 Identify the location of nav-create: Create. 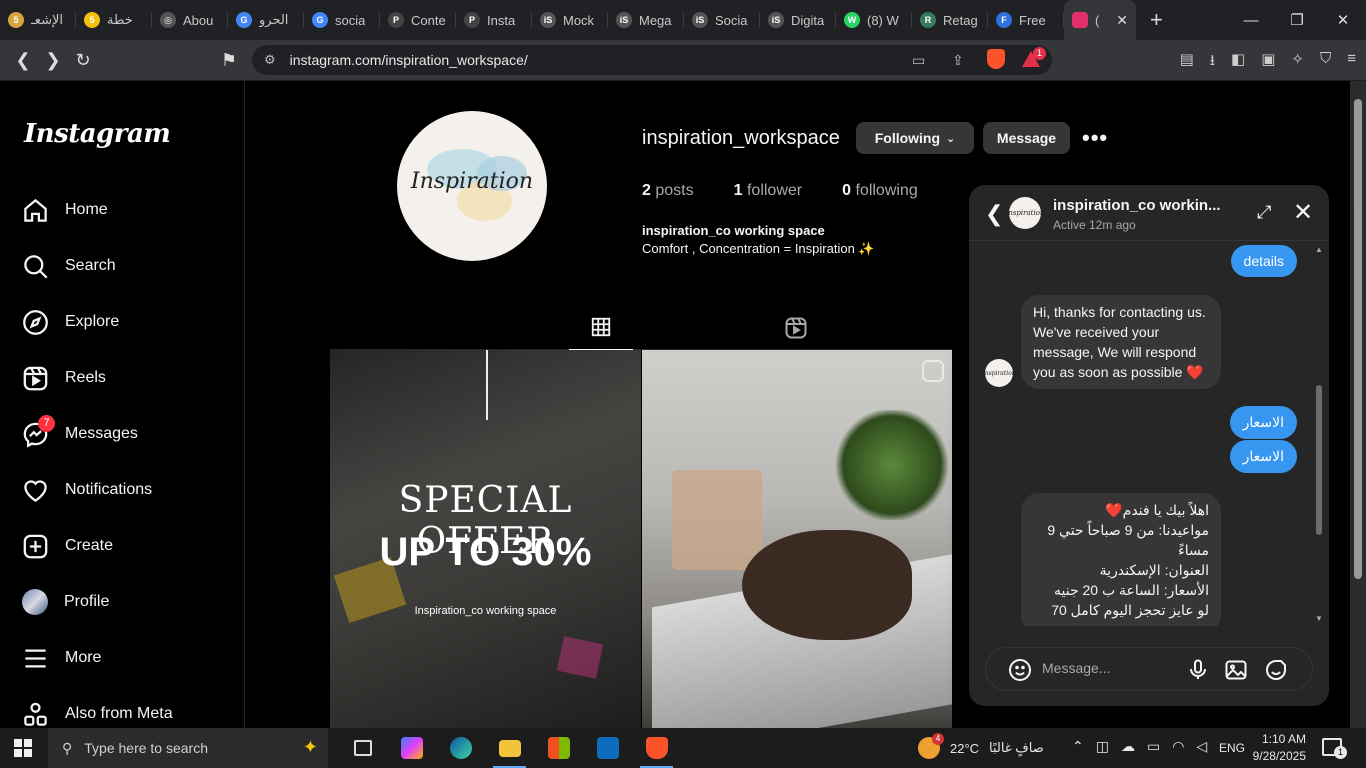
(67, 546).